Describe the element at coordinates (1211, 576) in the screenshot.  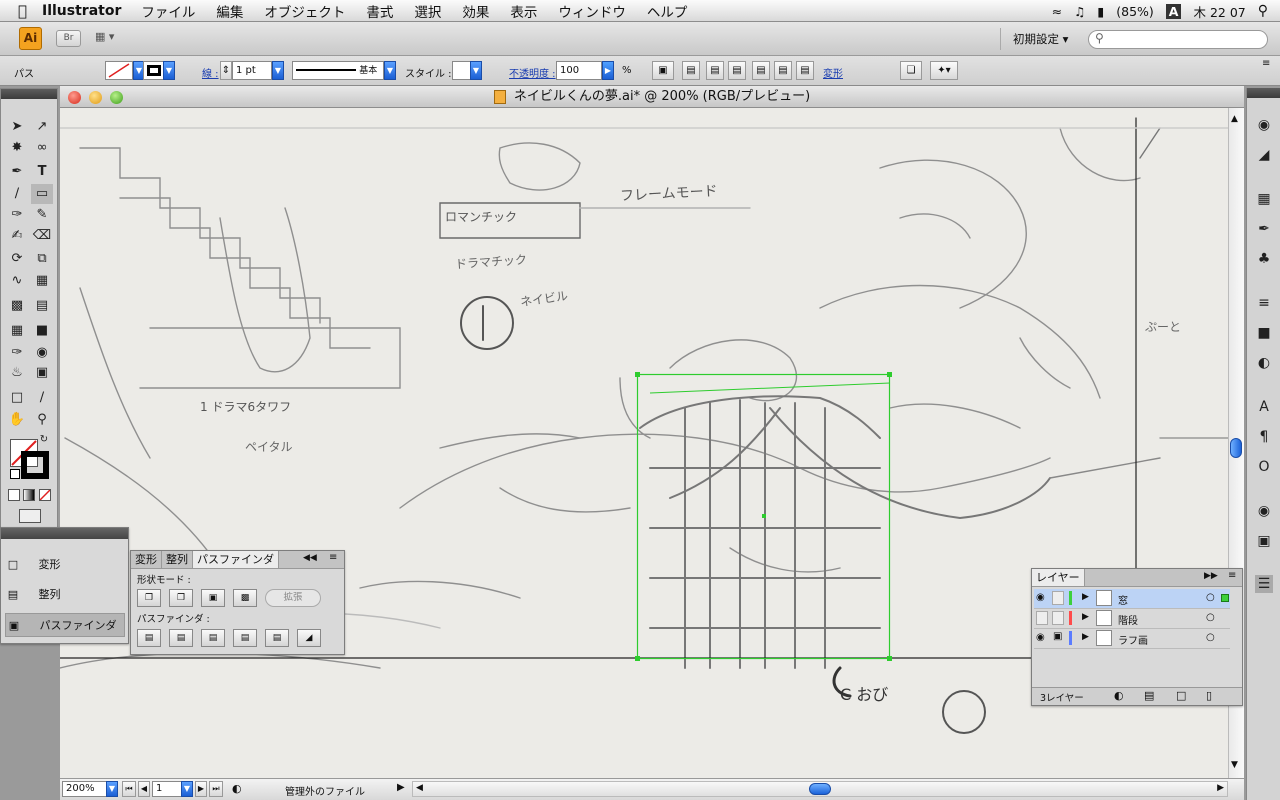
I see `layers-collapse-icon: ▶▶` at that location.